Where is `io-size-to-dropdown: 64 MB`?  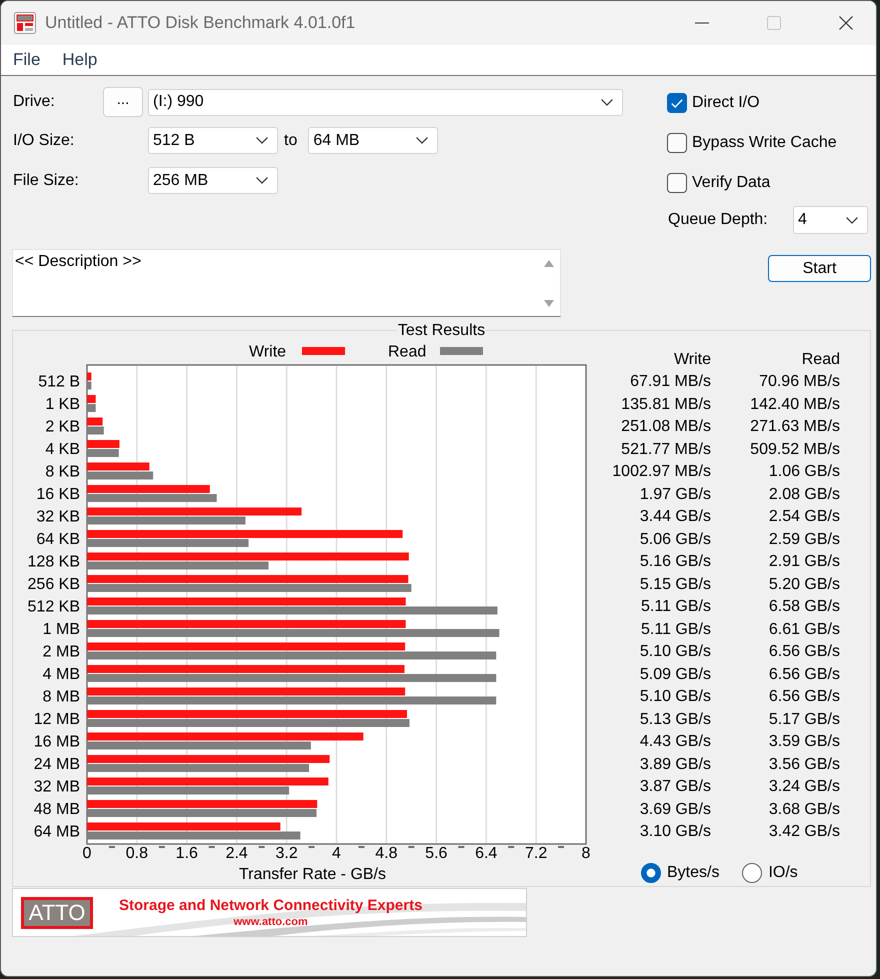 io-size-to-dropdown: 64 MB is located at coordinates (373, 140).